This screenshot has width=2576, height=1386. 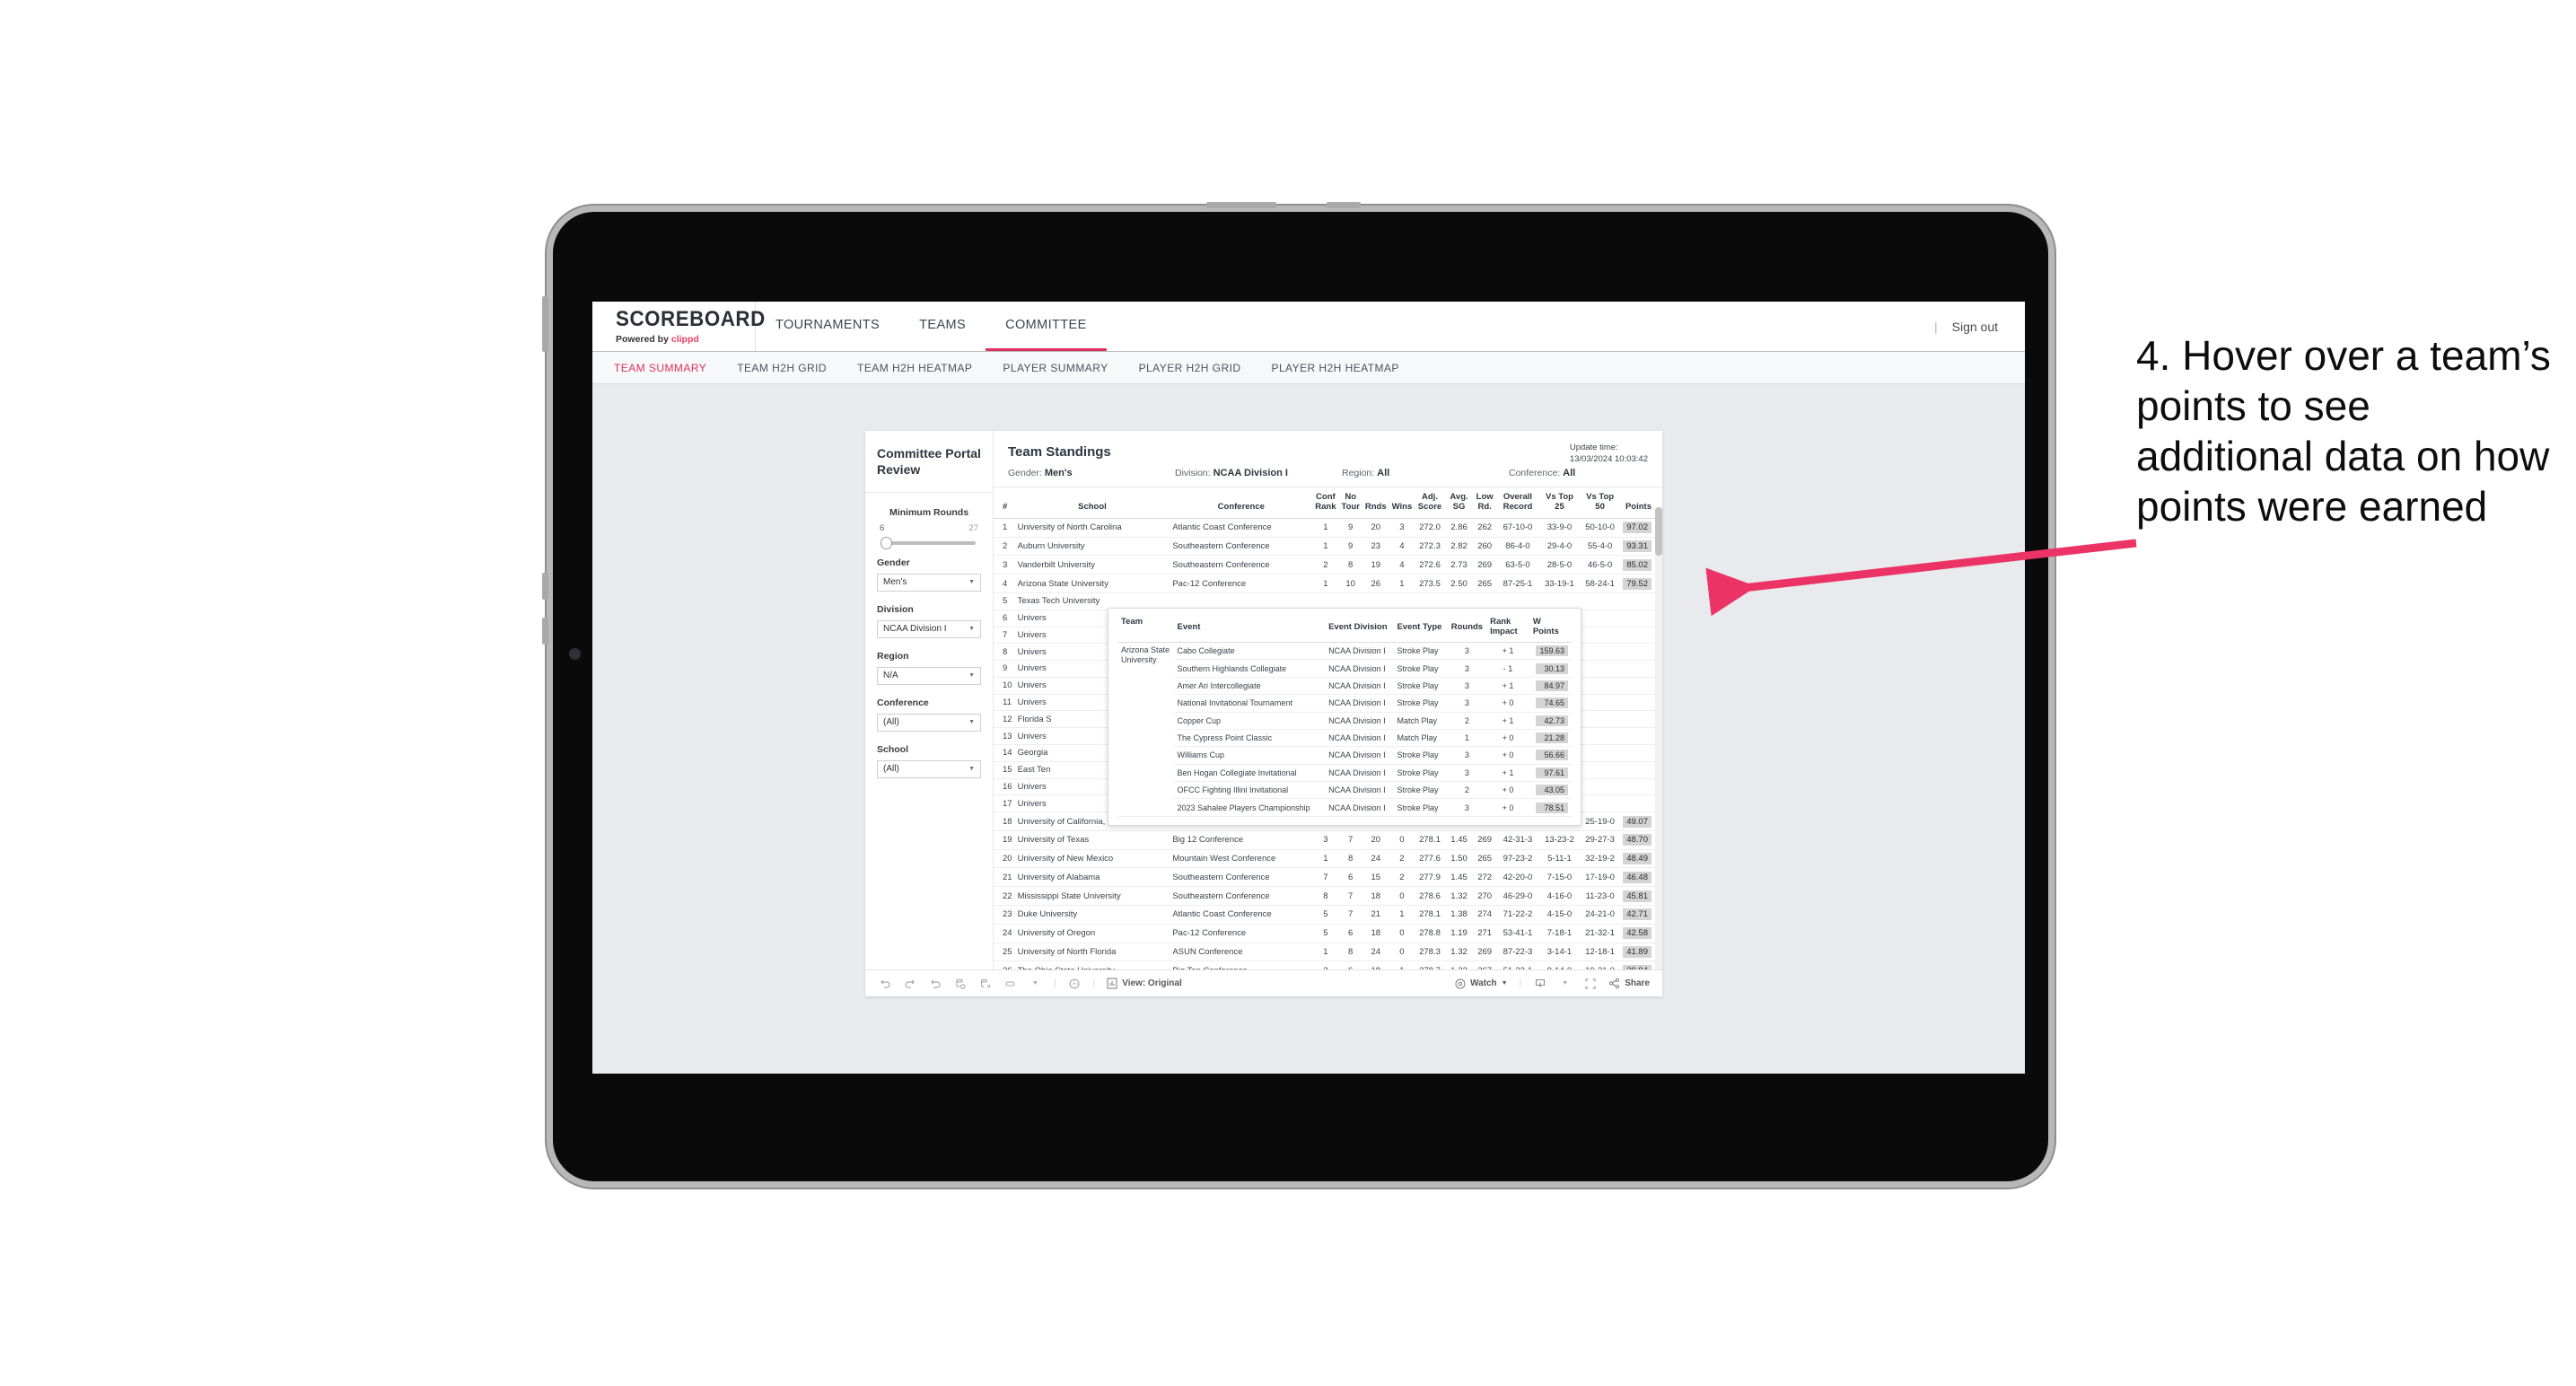 I want to click on cell-wins: 0, so click(x=1402, y=952).